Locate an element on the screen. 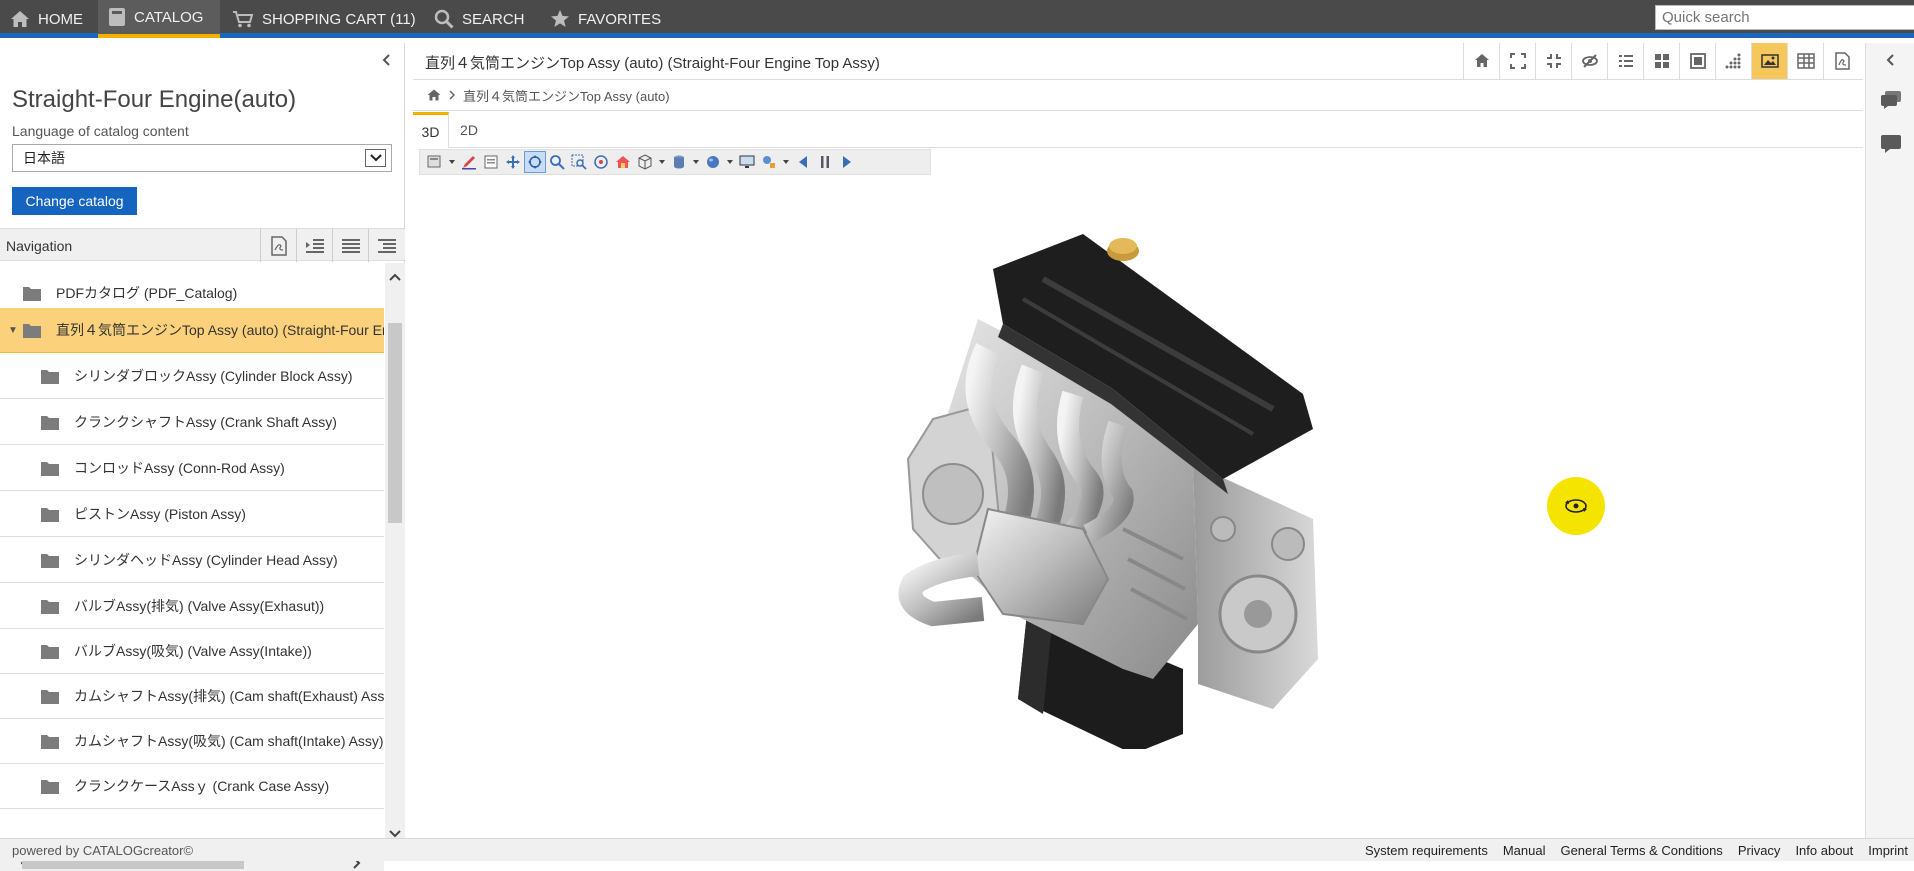 This screenshot has width=1914, height=871. nav-cart-label: SHOPPING CART is located at coordinates (324, 19).